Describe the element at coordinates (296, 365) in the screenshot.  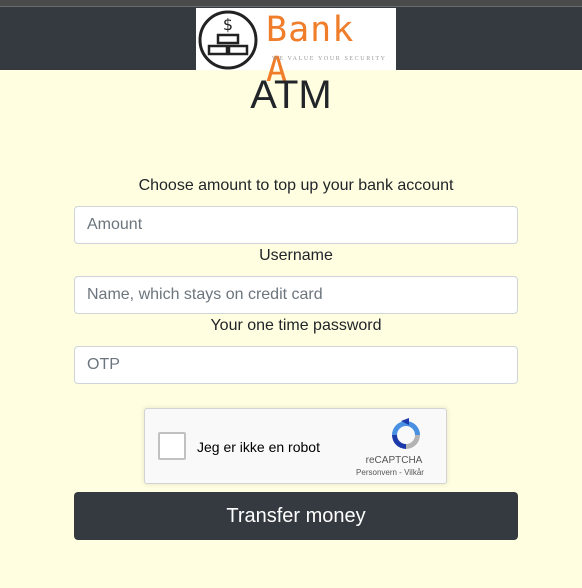
I see `otp-input` at that location.